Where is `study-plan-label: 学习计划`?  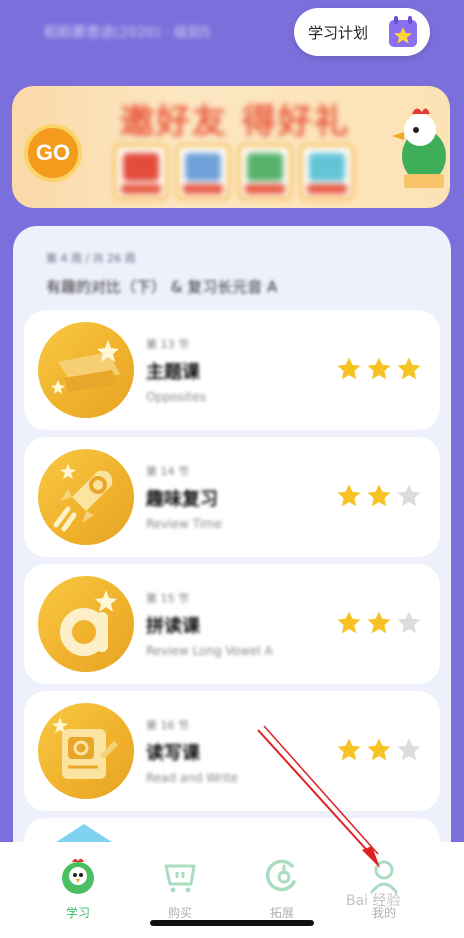
study-plan-label: 学习计划 is located at coordinates (338, 32).